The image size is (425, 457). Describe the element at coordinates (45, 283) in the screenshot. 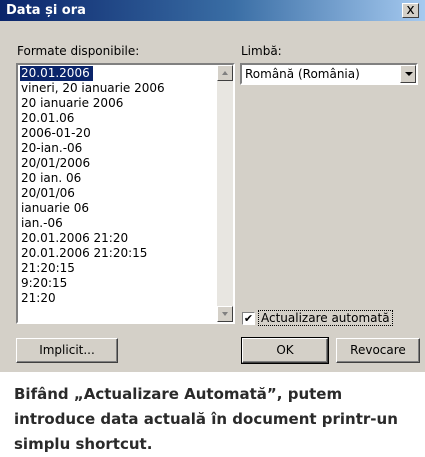

I see `format-list-item: 9:20:15` at that location.